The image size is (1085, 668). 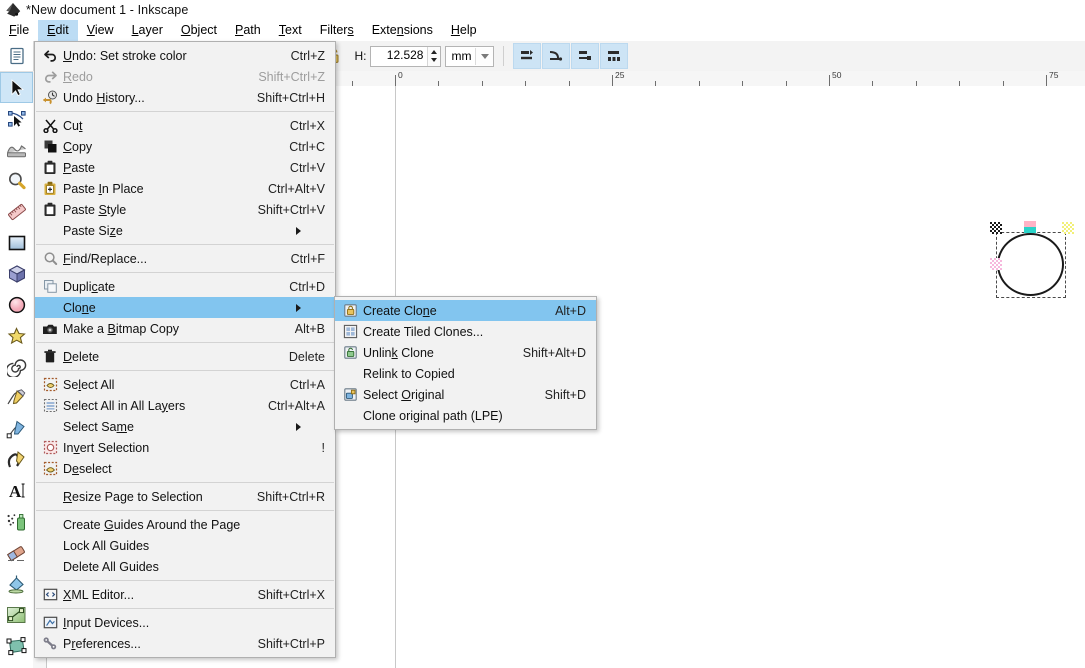 What do you see at coordinates (290, 30) in the screenshot?
I see `menubar-item-text: Text` at bounding box center [290, 30].